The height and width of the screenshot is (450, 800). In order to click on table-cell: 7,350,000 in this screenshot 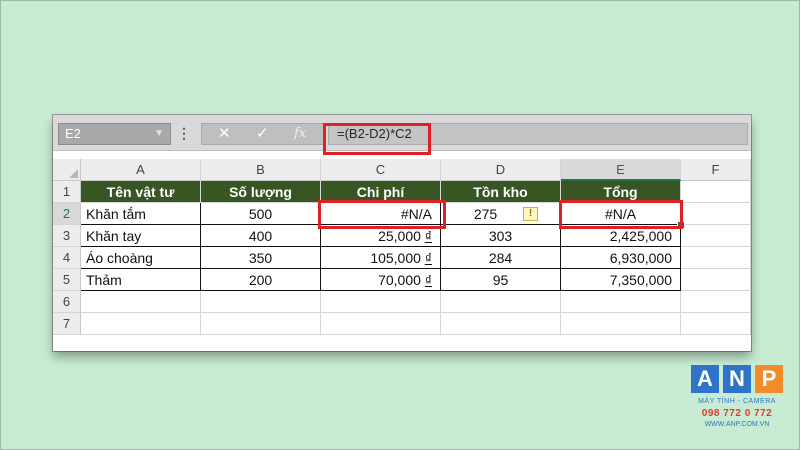, I will do `click(621, 280)`.